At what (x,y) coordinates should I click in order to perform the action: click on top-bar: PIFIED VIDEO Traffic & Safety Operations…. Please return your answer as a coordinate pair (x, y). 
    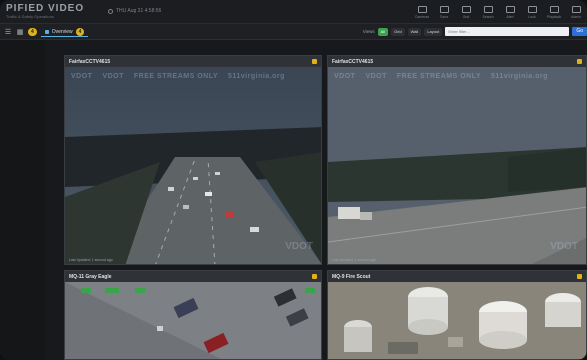
    Looking at the image, I should click on (293, 12).